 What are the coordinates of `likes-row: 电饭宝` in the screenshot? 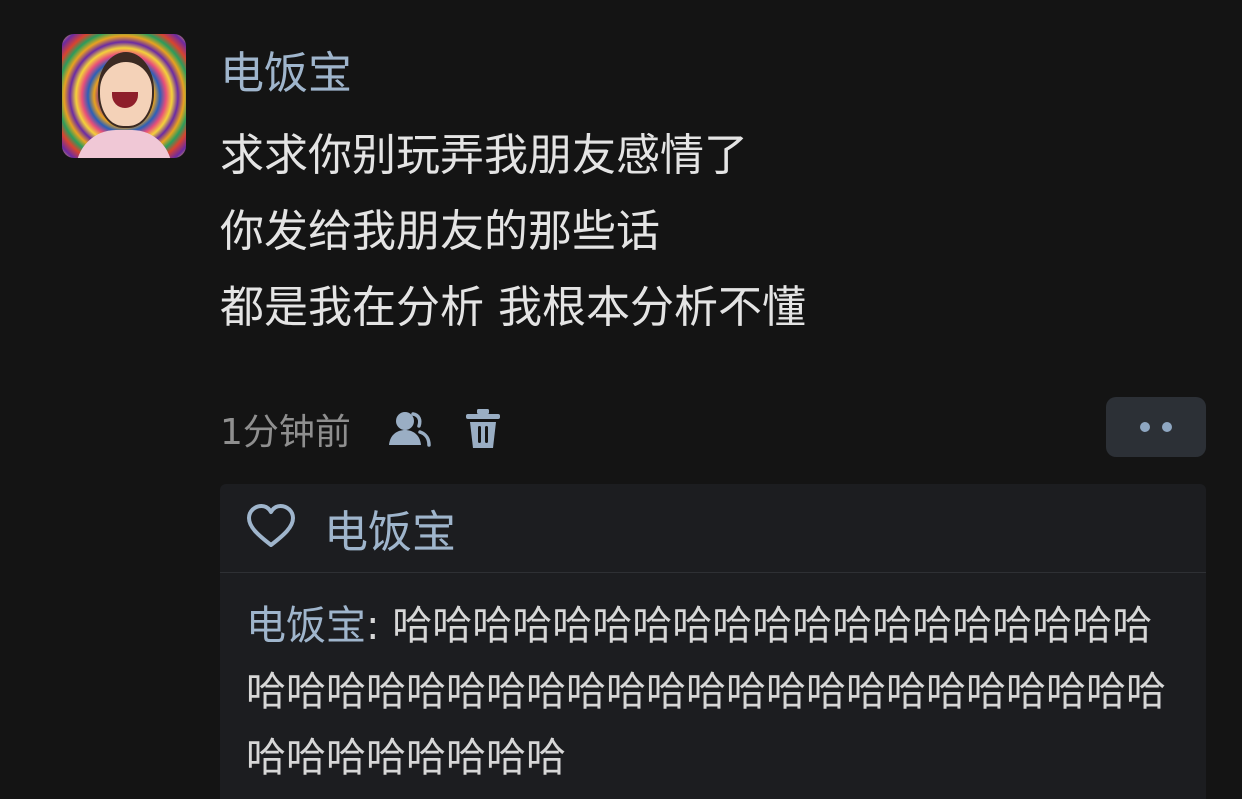 It's located at (713, 528).